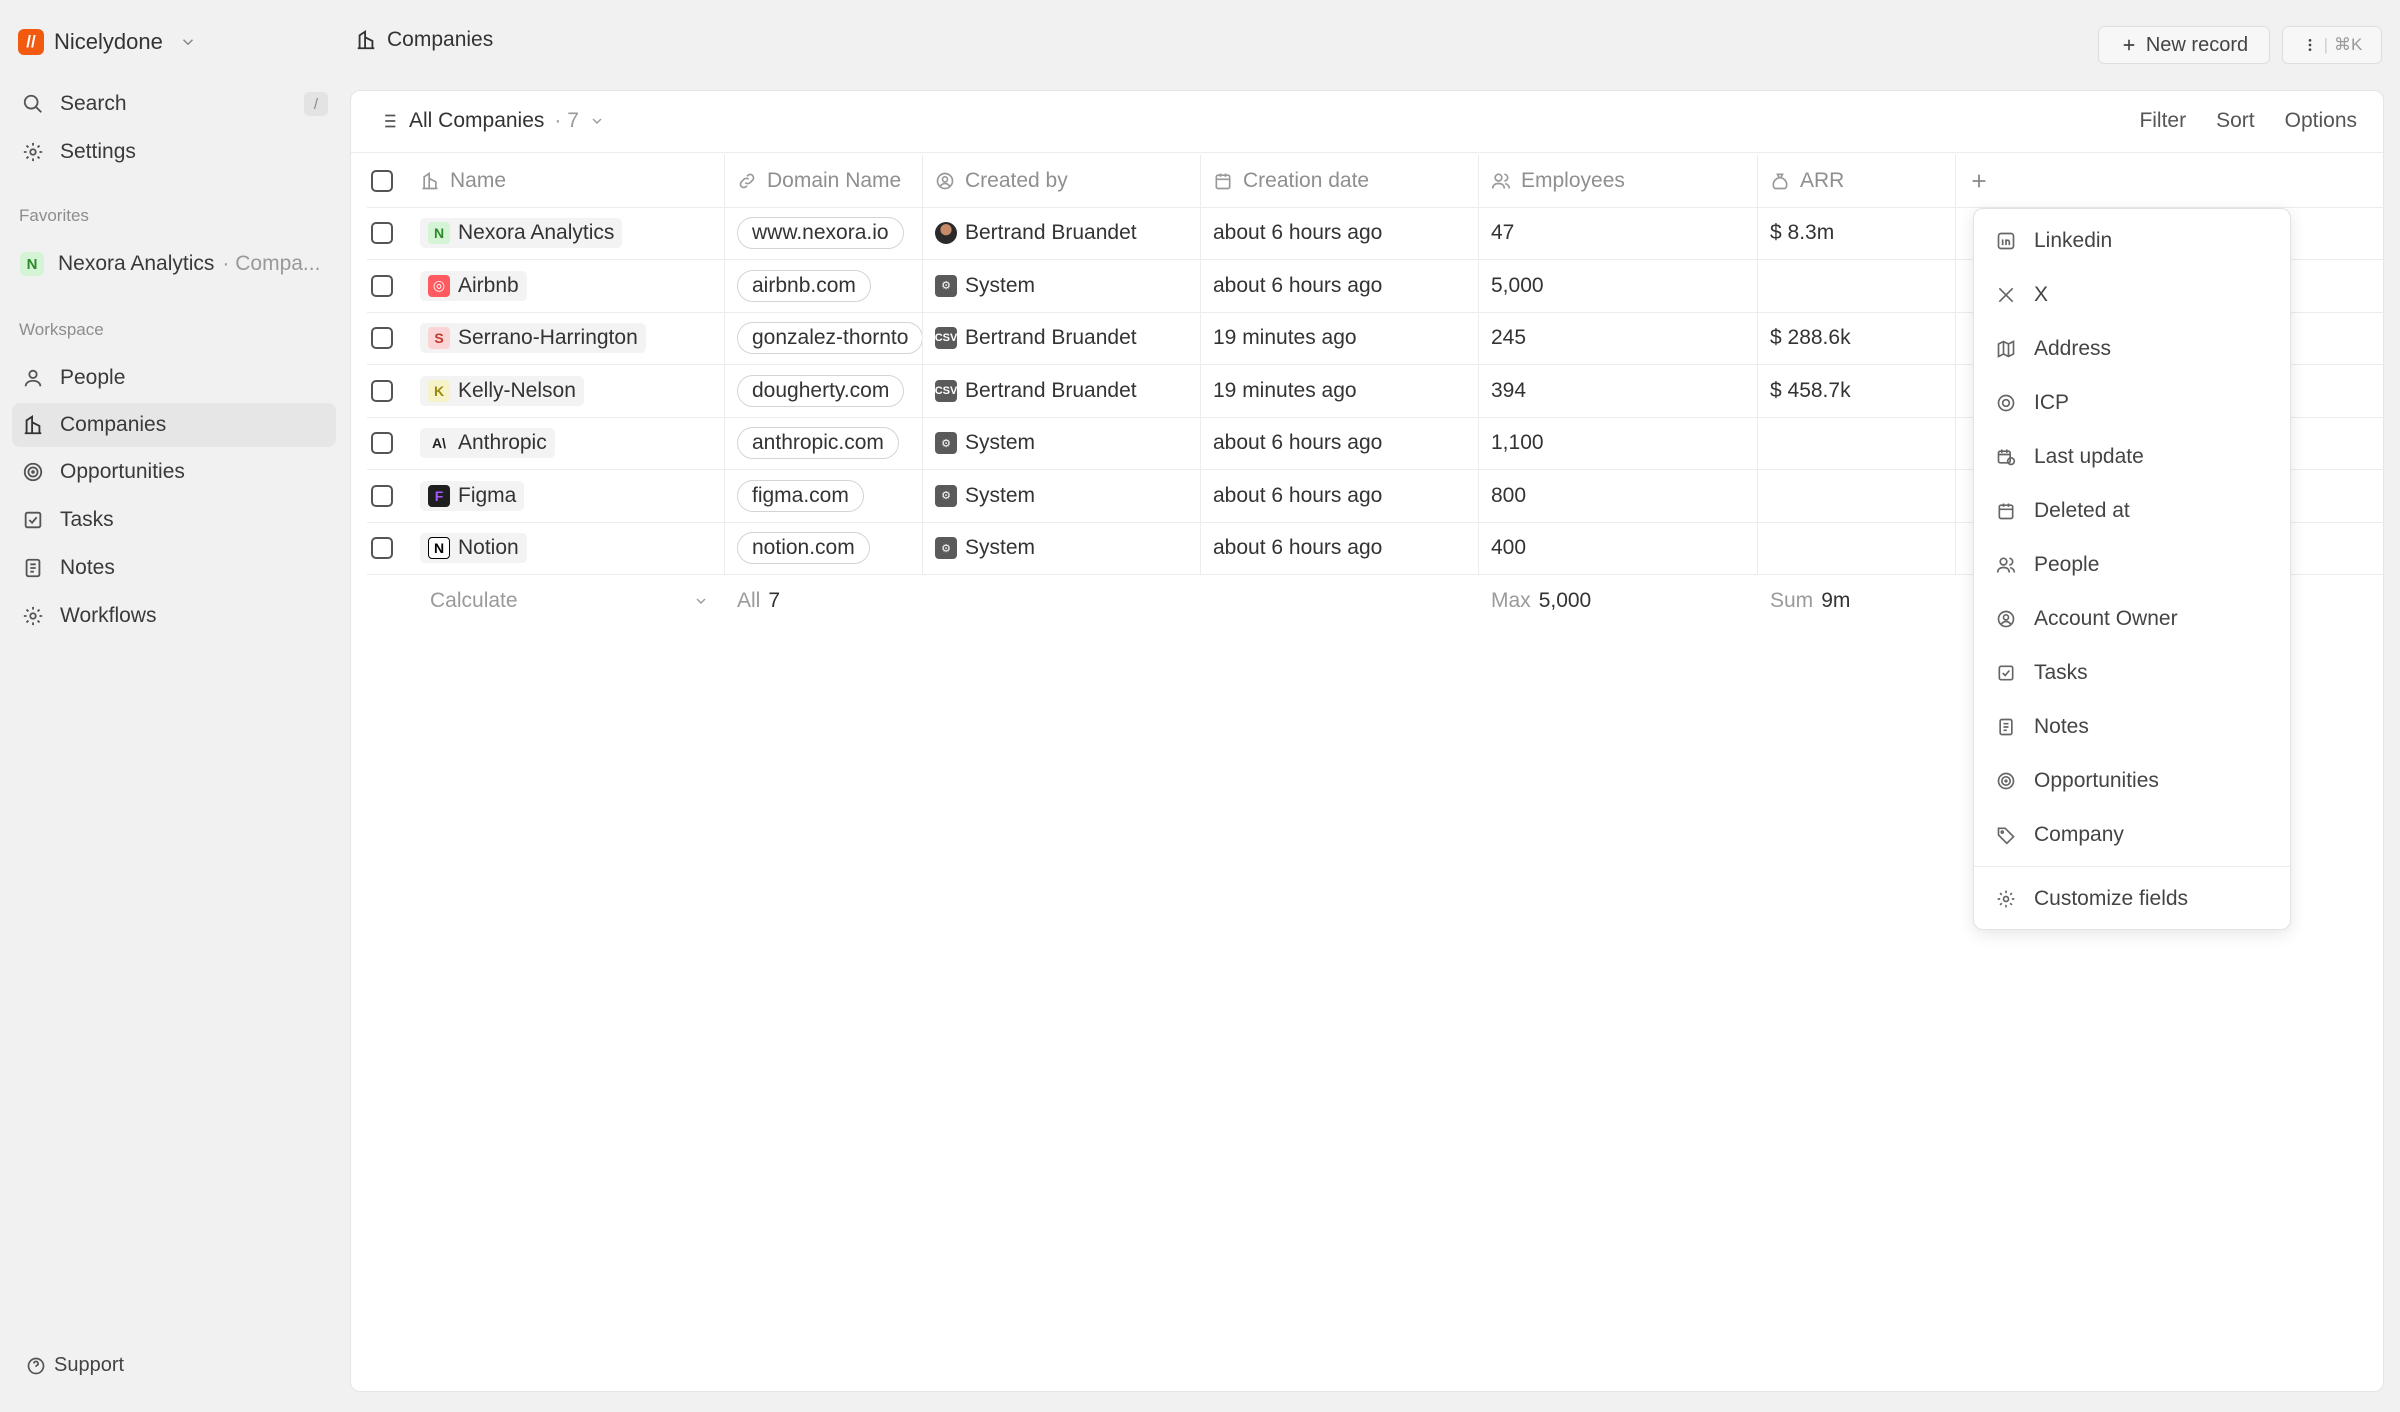 Image resolution: width=2400 pixels, height=1412 pixels. I want to click on robot-icon: ⚙, so click(946, 548).